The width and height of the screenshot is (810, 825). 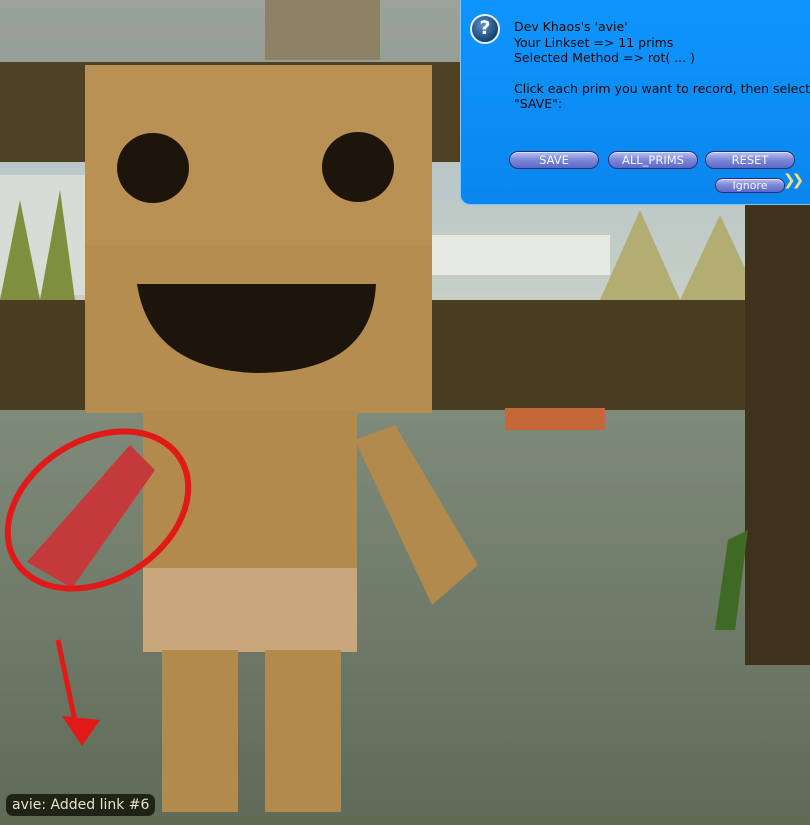 I want to click on ignore-button: Ignore, so click(x=750, y=185).